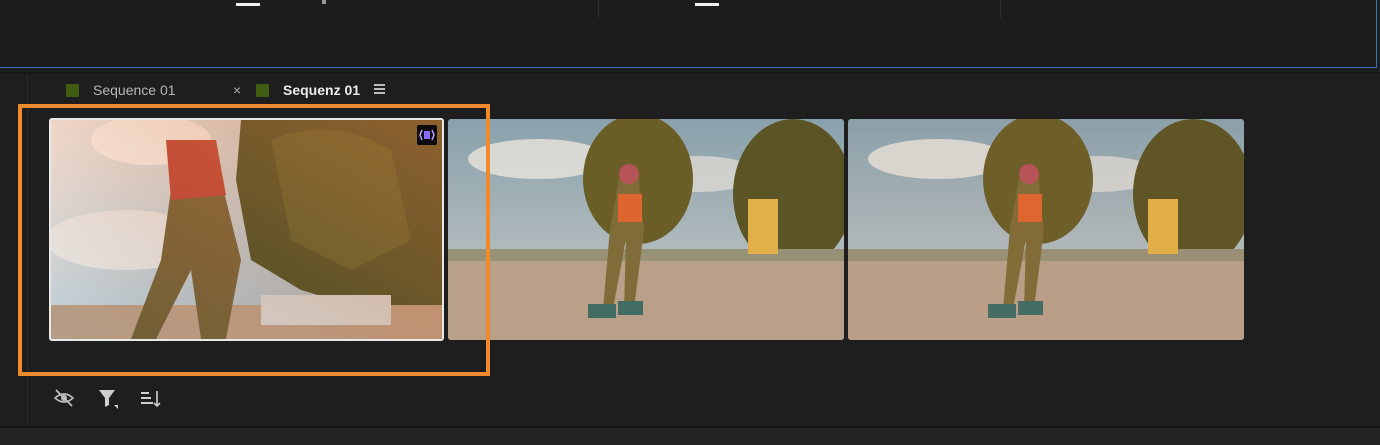 The height and width of the screenshot is (445, 1380). Describe the element at coordinates (690, 73) in the screenshot. I see `panel-separator` at that location.